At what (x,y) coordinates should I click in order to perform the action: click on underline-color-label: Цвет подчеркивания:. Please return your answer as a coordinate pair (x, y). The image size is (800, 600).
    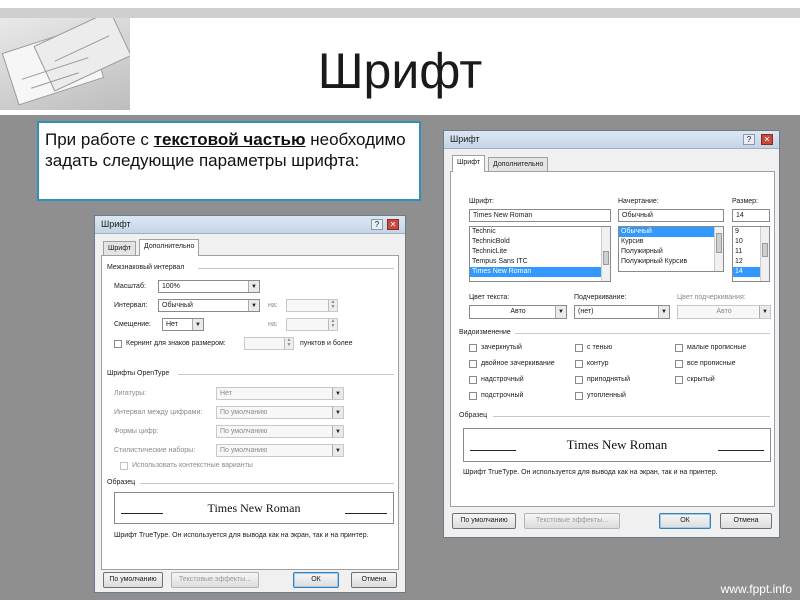
    Looking at the image, I should click on (711, 297).